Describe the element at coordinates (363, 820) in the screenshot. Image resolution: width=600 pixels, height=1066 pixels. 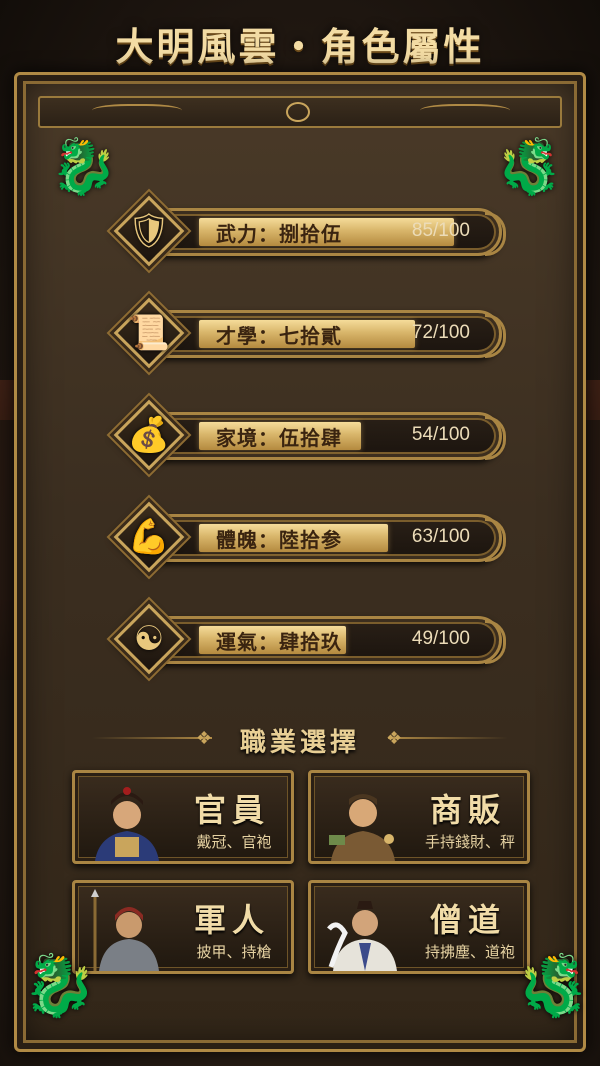
I see `merchant-portrait` at that location.